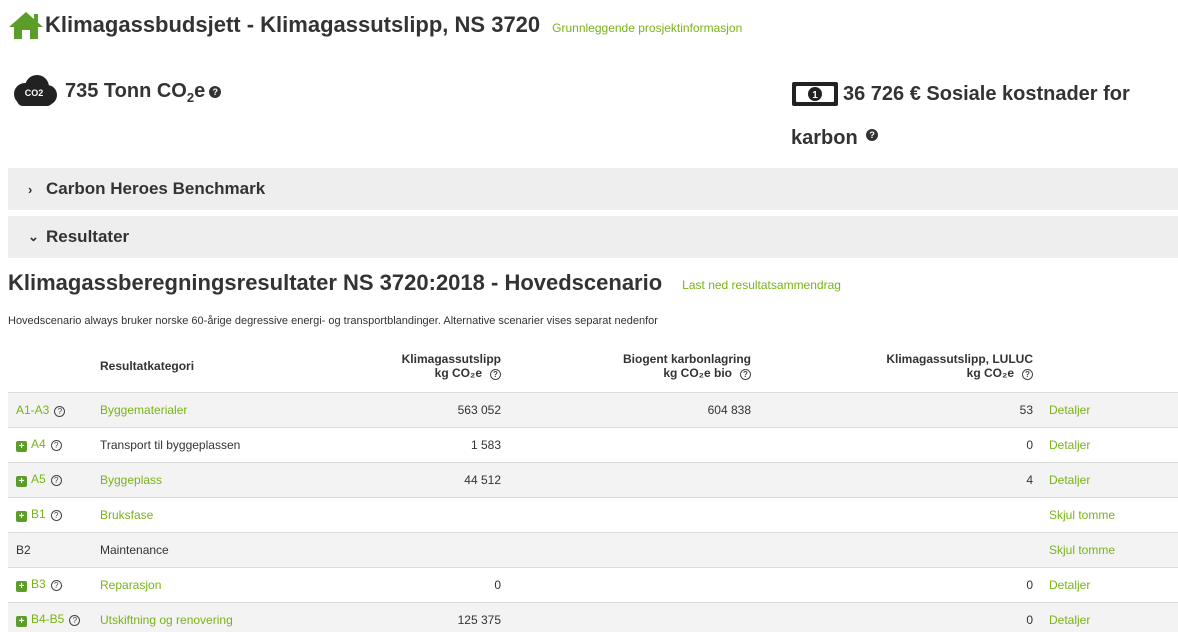 Image resolution: width=1178 pixels, height=632 pixels. Describe the element at coordinates (986, 94) in the screenshot. I see `social-cost-line1: 36 726 € Sosiale kostnader for` at that location.